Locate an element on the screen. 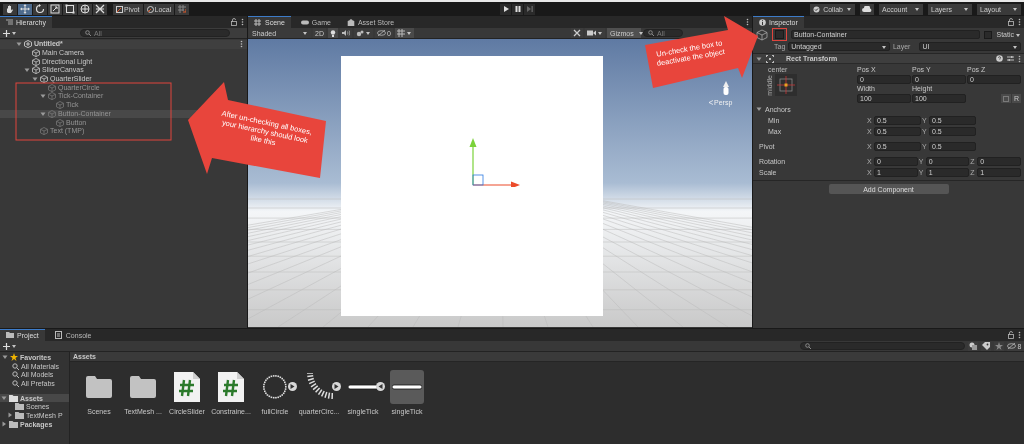  speaker-icon is located at coordinates (345, 33).